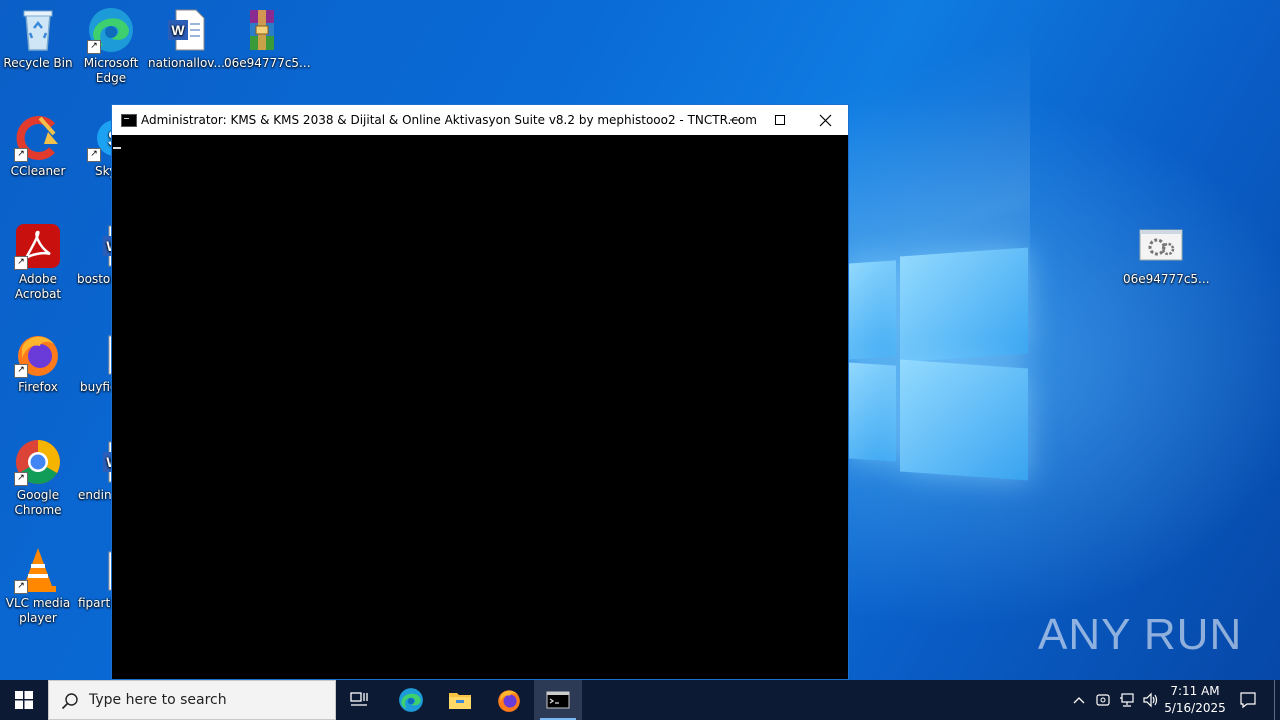 The image size is (1280, 720). Describe the element at coordinates (38, 502) in the screenshot. I see `desktop-icon-label: Google Chrome` at that location.